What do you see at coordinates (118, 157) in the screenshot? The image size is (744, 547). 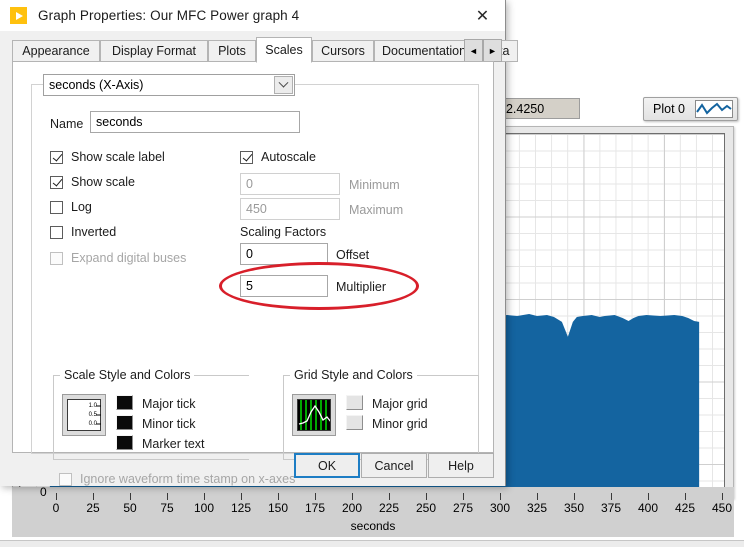 I see `checkbox-label: Show scale label` at bounding box center [118, 157].